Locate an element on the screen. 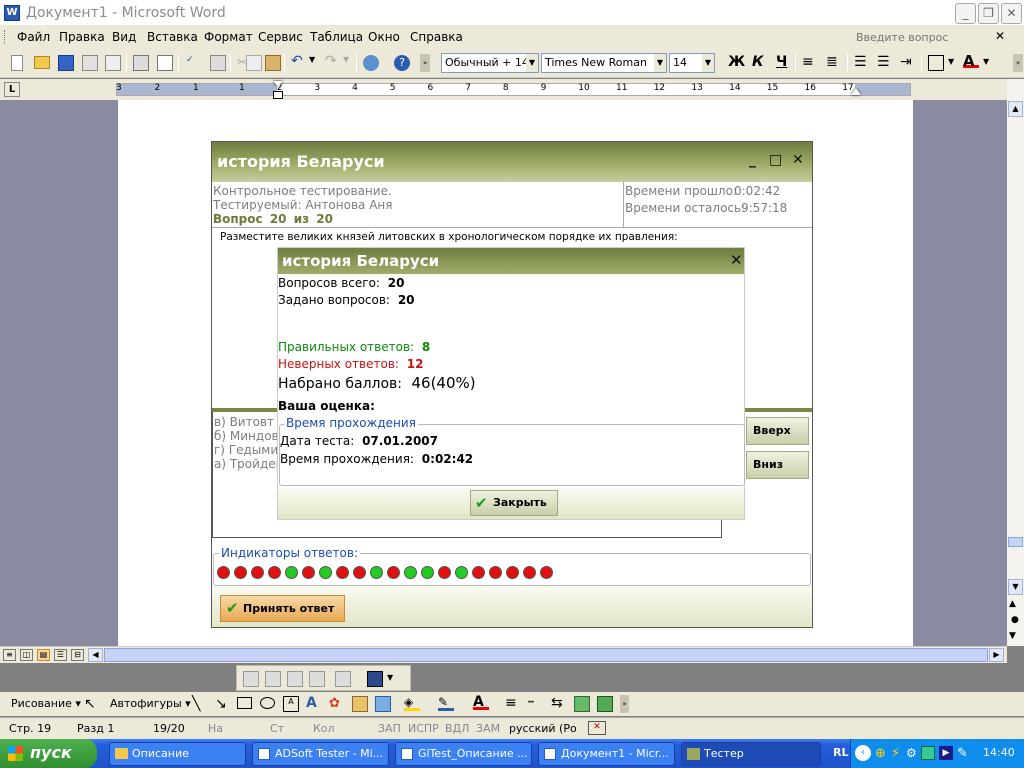 This screenshot has height=768, width=1024. drawbar-overflow-icon: » is located at coordinates (624, 704).